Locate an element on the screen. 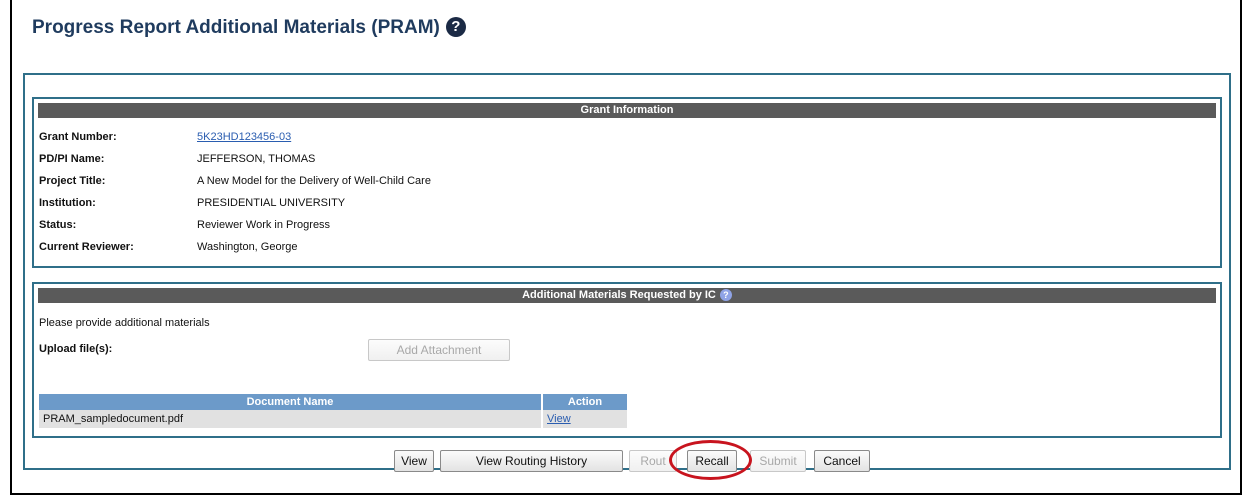  project-title-label: Project Title: is located at coordinates (72, 181).